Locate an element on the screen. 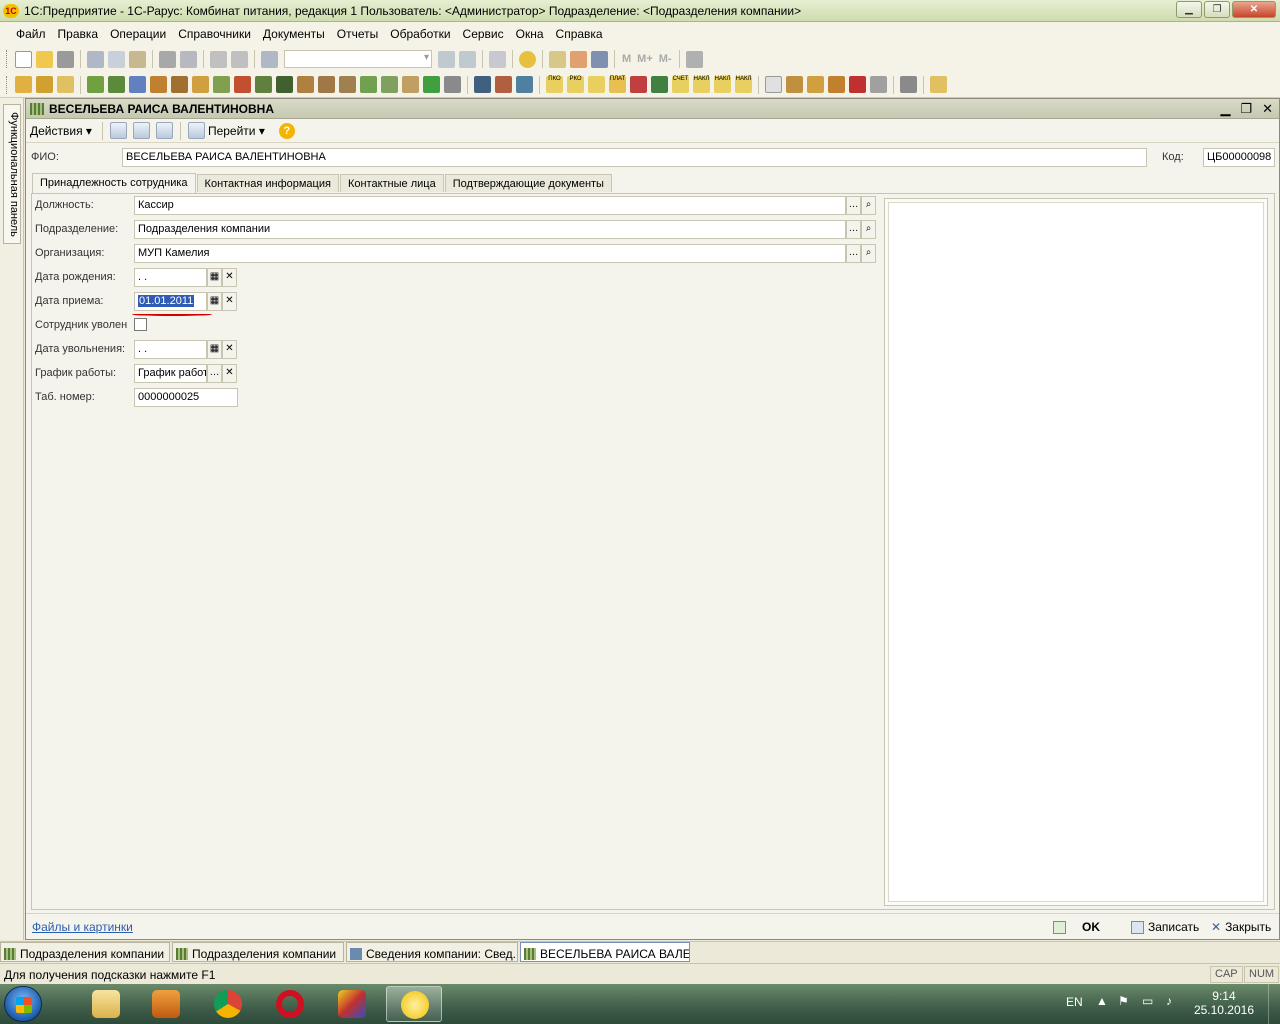 This screenshot has height=1024, width=1280. chart2-icon is located at coordinates (503, 84).